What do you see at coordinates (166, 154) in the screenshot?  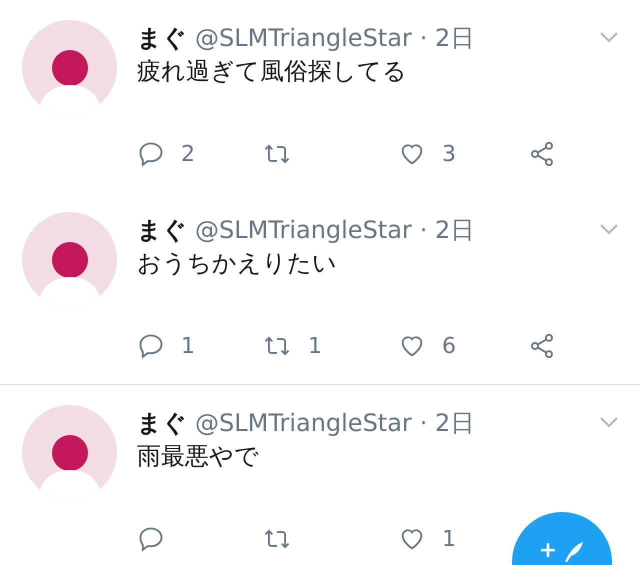 I see `tweet-action-button: 2` at bounding box center [166, 154].